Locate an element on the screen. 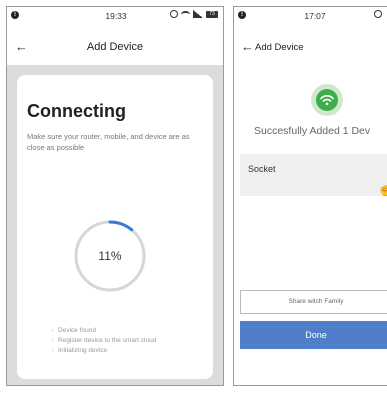 The image size is (387, 408). status-icons is located at coordinates (378, 14).